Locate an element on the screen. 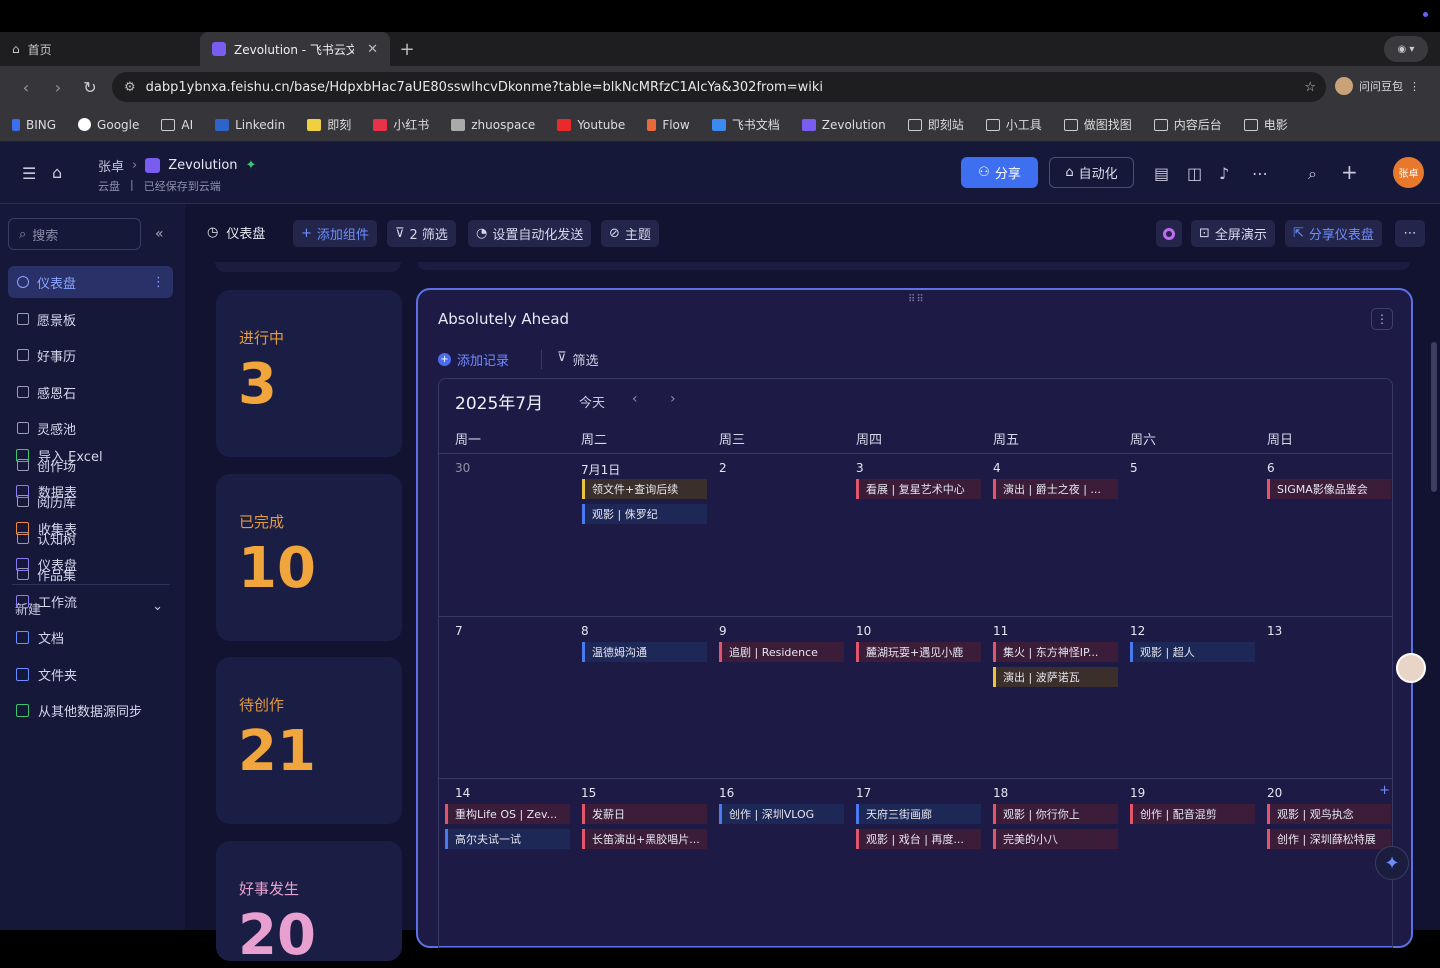 Image resolution: width=1440 pixels, height=968 pixels. profile-menu: 问问豆包 ⋮ is located at coordinates (1377, 86).